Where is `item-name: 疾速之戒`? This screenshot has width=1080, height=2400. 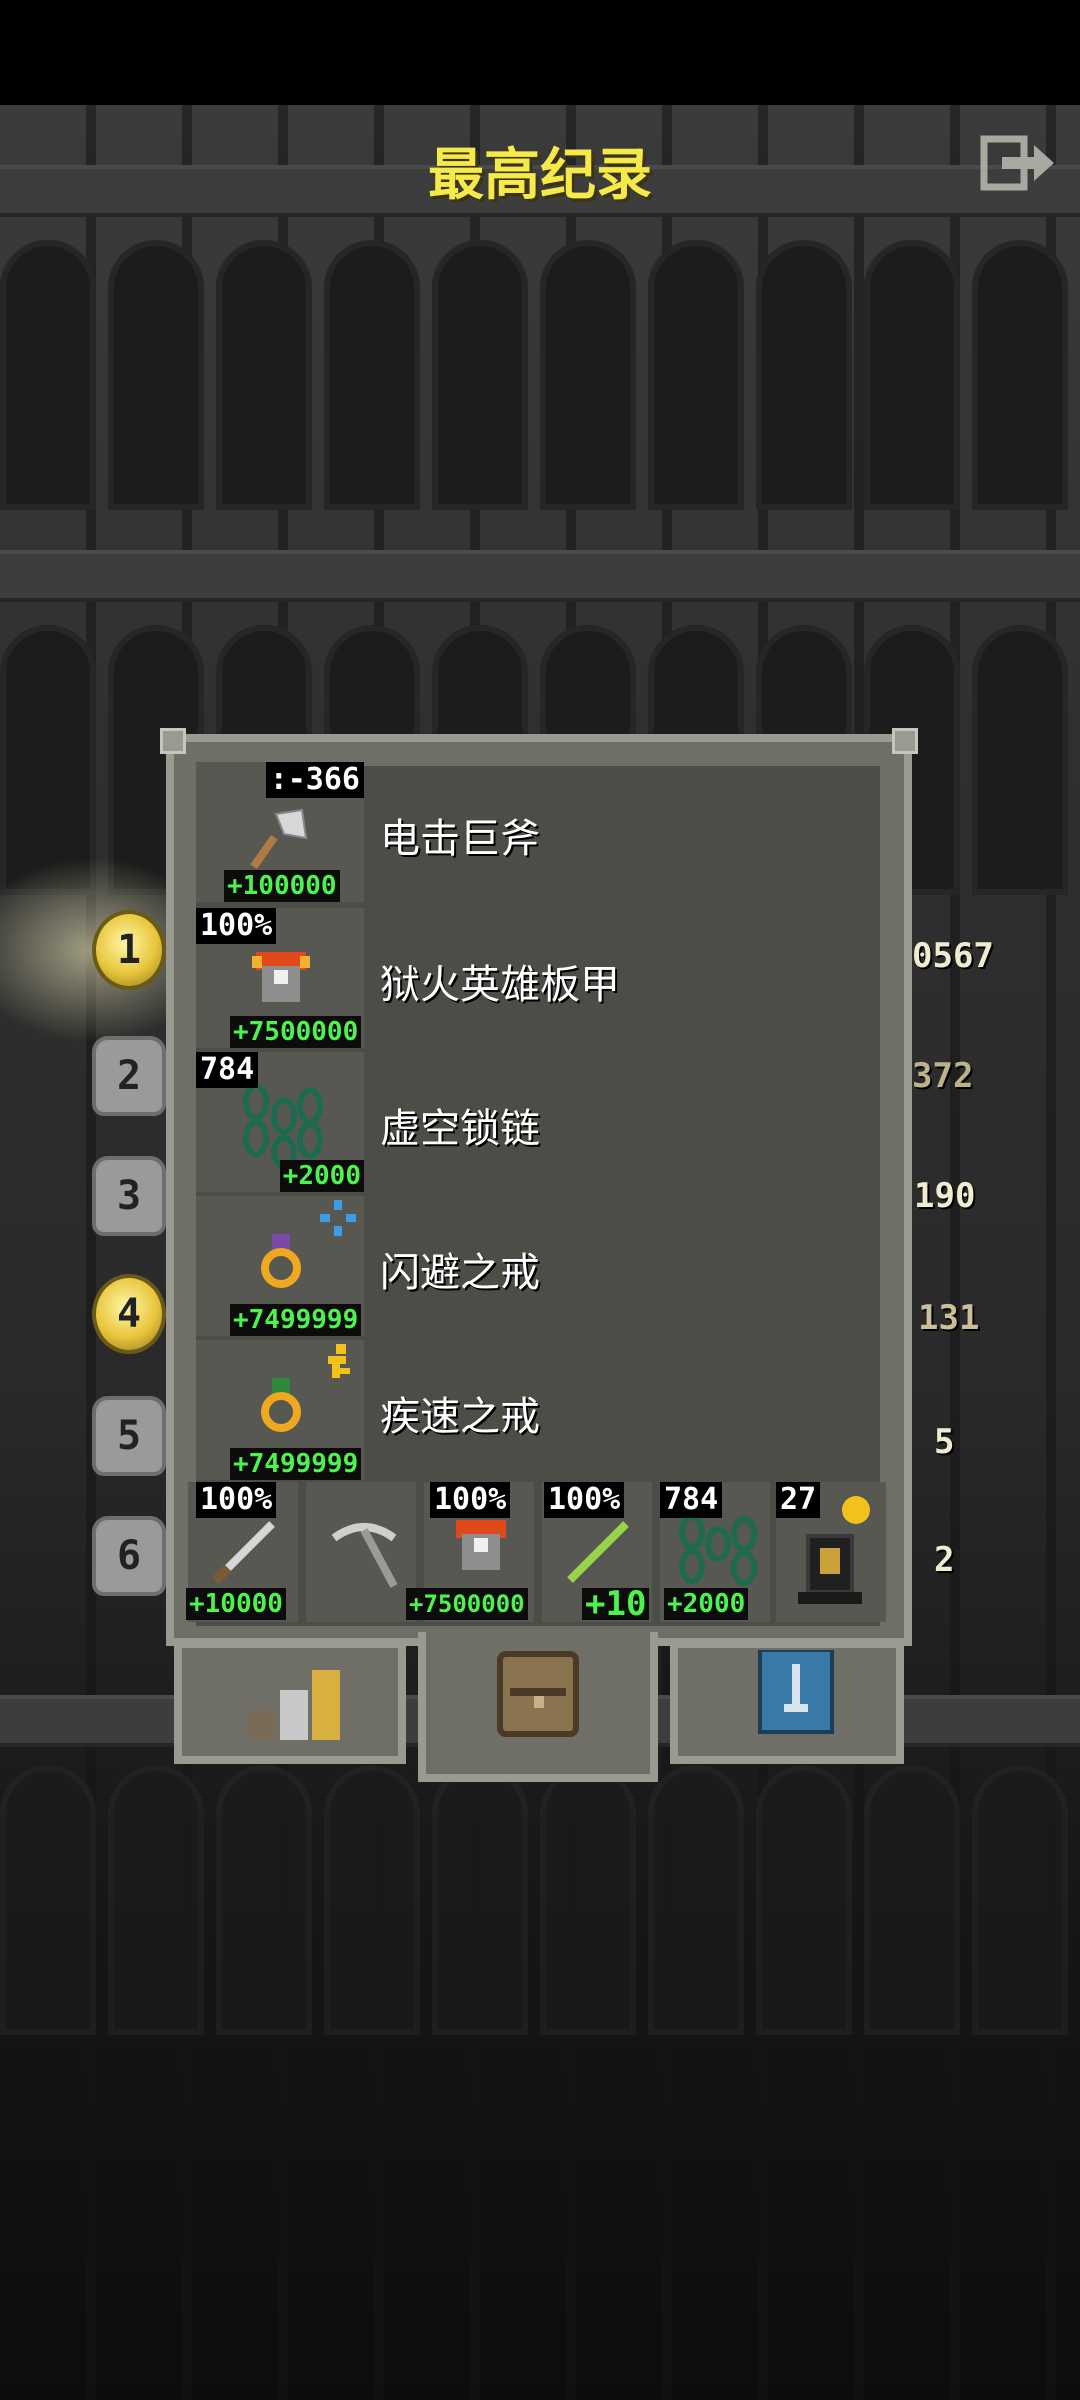
item-name: 疾速之戒 is located at coordinates (460, 1417).